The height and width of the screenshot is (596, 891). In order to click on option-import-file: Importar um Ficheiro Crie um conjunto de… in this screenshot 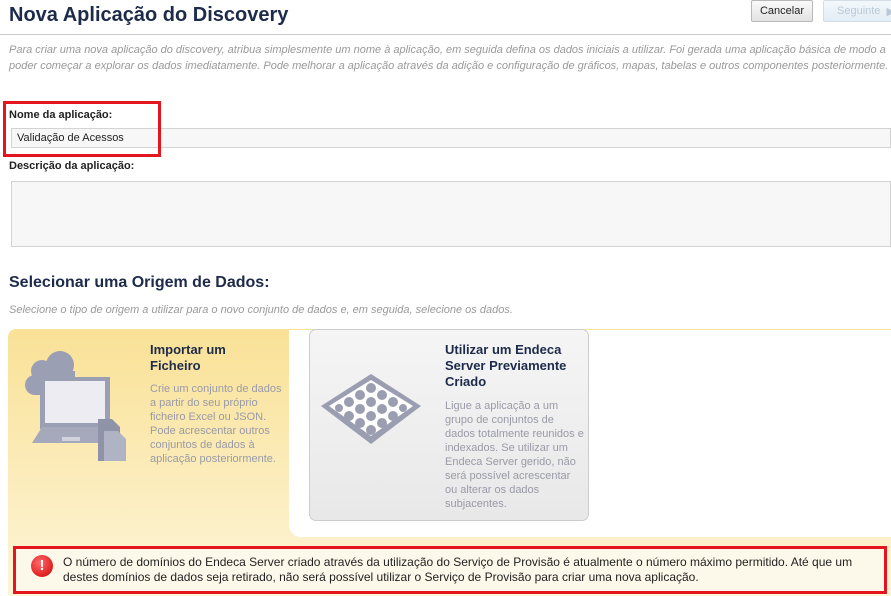, I will do `click(148, 434)`.